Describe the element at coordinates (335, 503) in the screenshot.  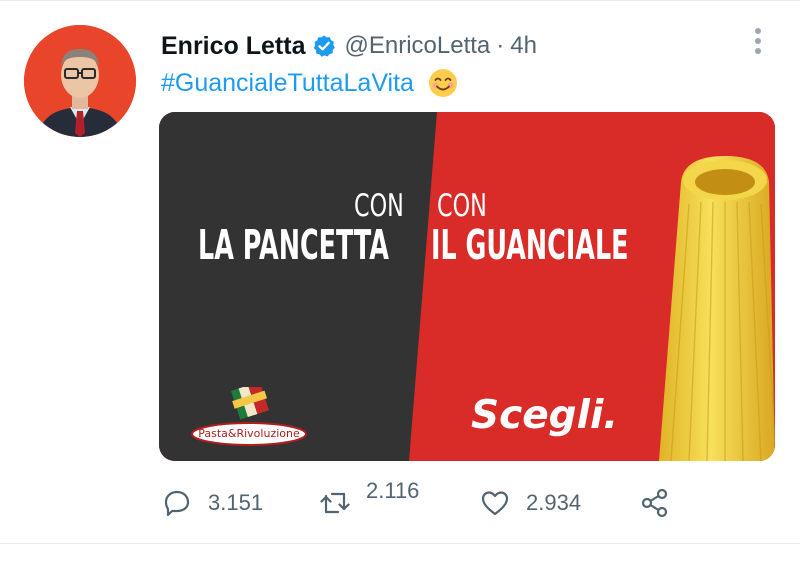
I see `retweet-icon` at that location.